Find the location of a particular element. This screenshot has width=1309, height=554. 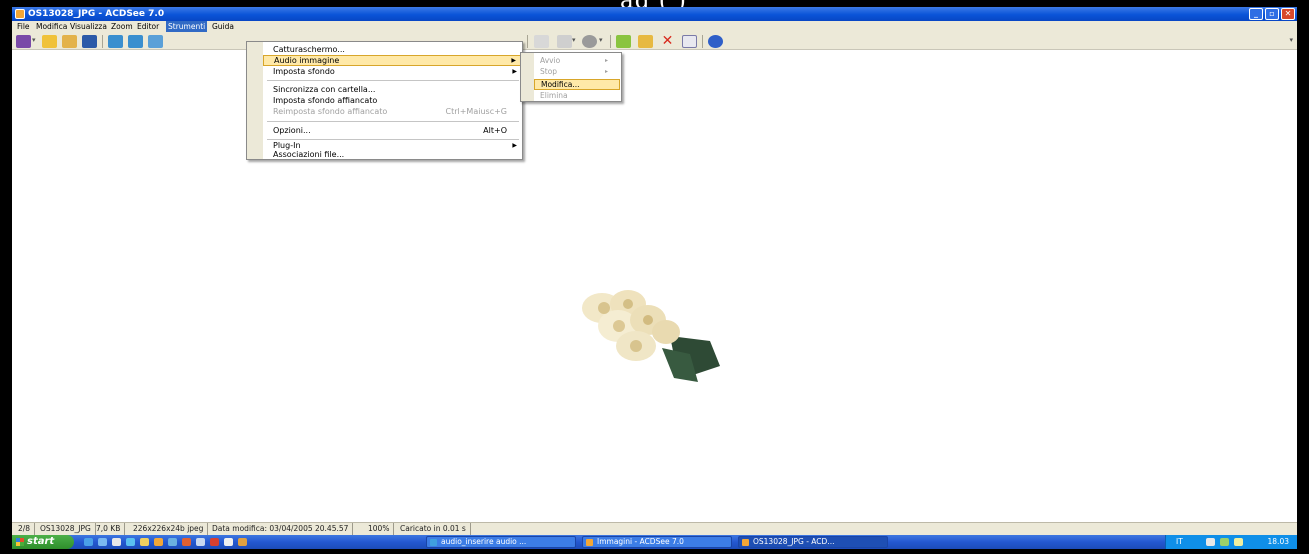

submenu-item-avvio: Avvio ▸ is located at coordinates (574, 60).